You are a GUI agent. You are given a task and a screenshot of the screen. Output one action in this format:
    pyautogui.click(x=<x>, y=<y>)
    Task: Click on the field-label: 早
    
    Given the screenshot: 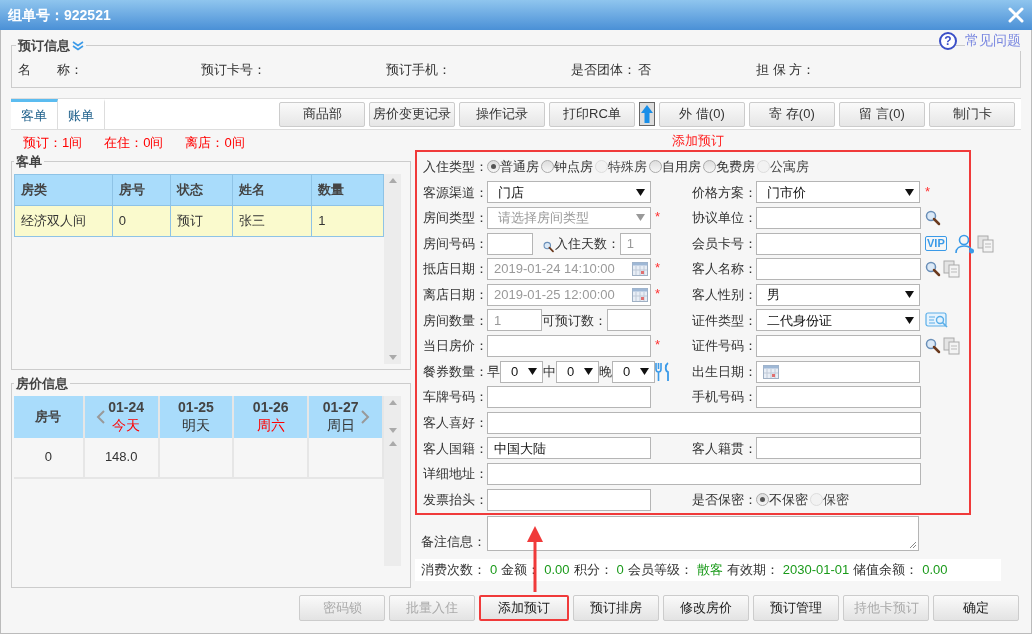 What is the action you would take?
    pyautogui.click(x=493, y=371)
    